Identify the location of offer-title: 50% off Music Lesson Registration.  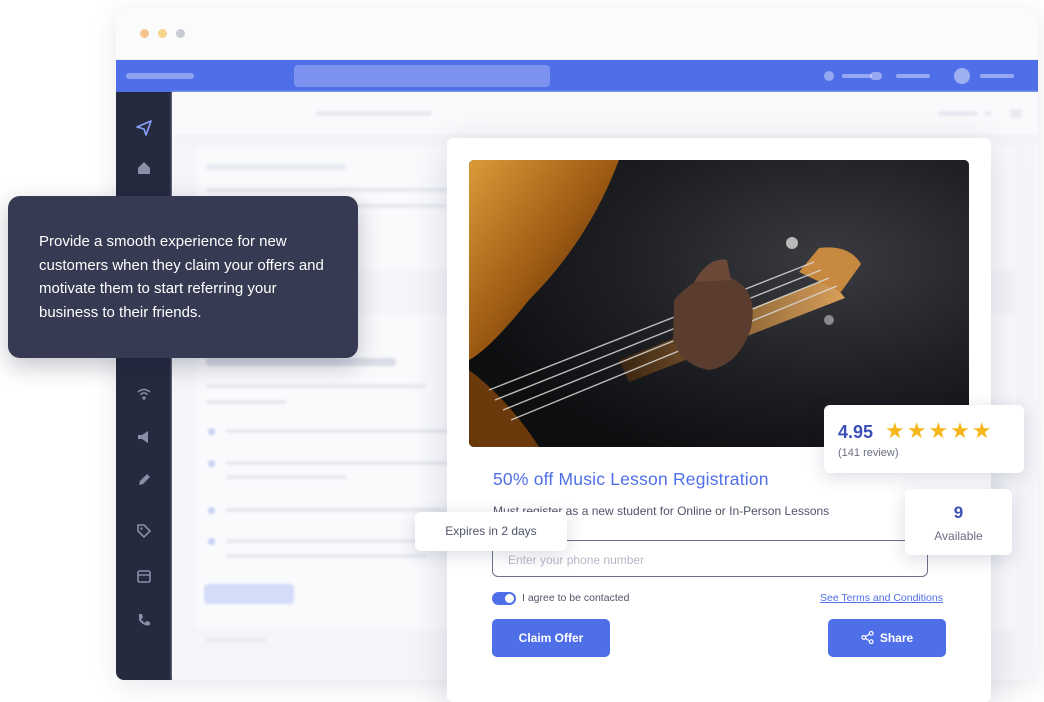
(631, 479).